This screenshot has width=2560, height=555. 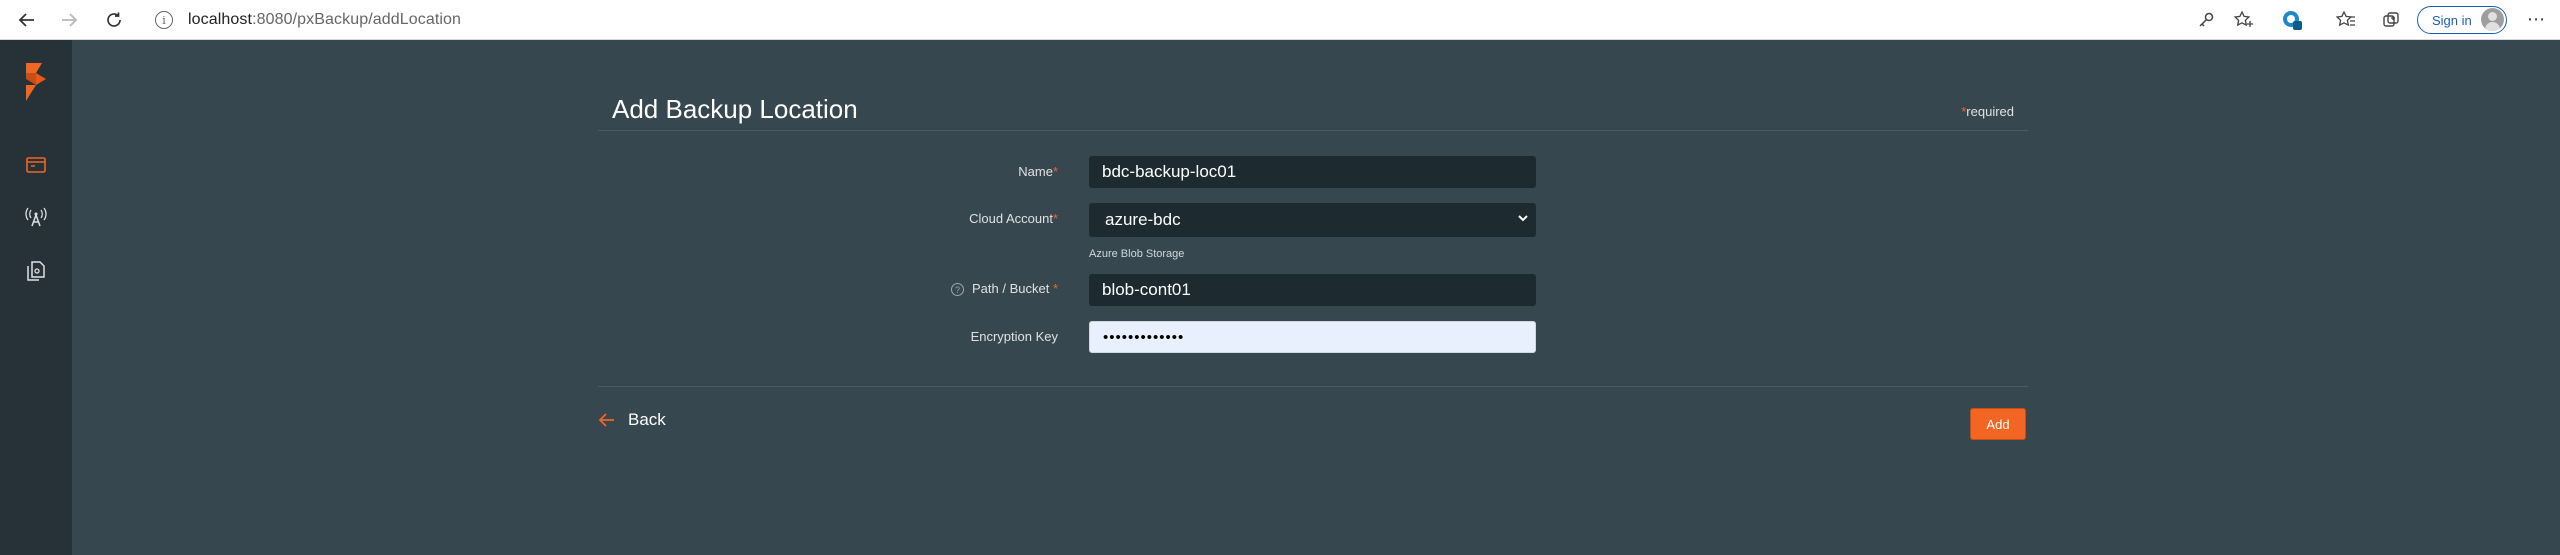 I want to click on url-path: :8080/pxBackup/addLocation, so click(x=357, y=19).